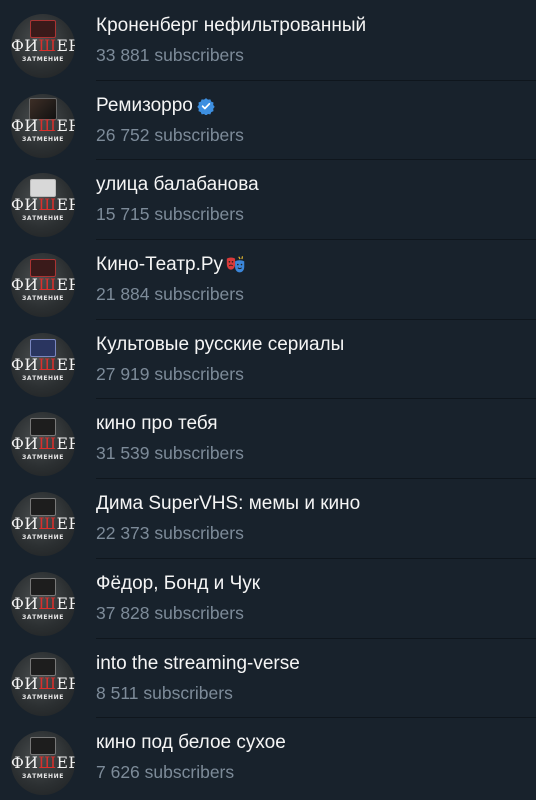 The height and width of the screenshot is (800, 536). What do you see at coordinates (311, 265) in the screenshot?
I see `channel-title: Кино-Театр.Ру` at bounding box center [311, 265].